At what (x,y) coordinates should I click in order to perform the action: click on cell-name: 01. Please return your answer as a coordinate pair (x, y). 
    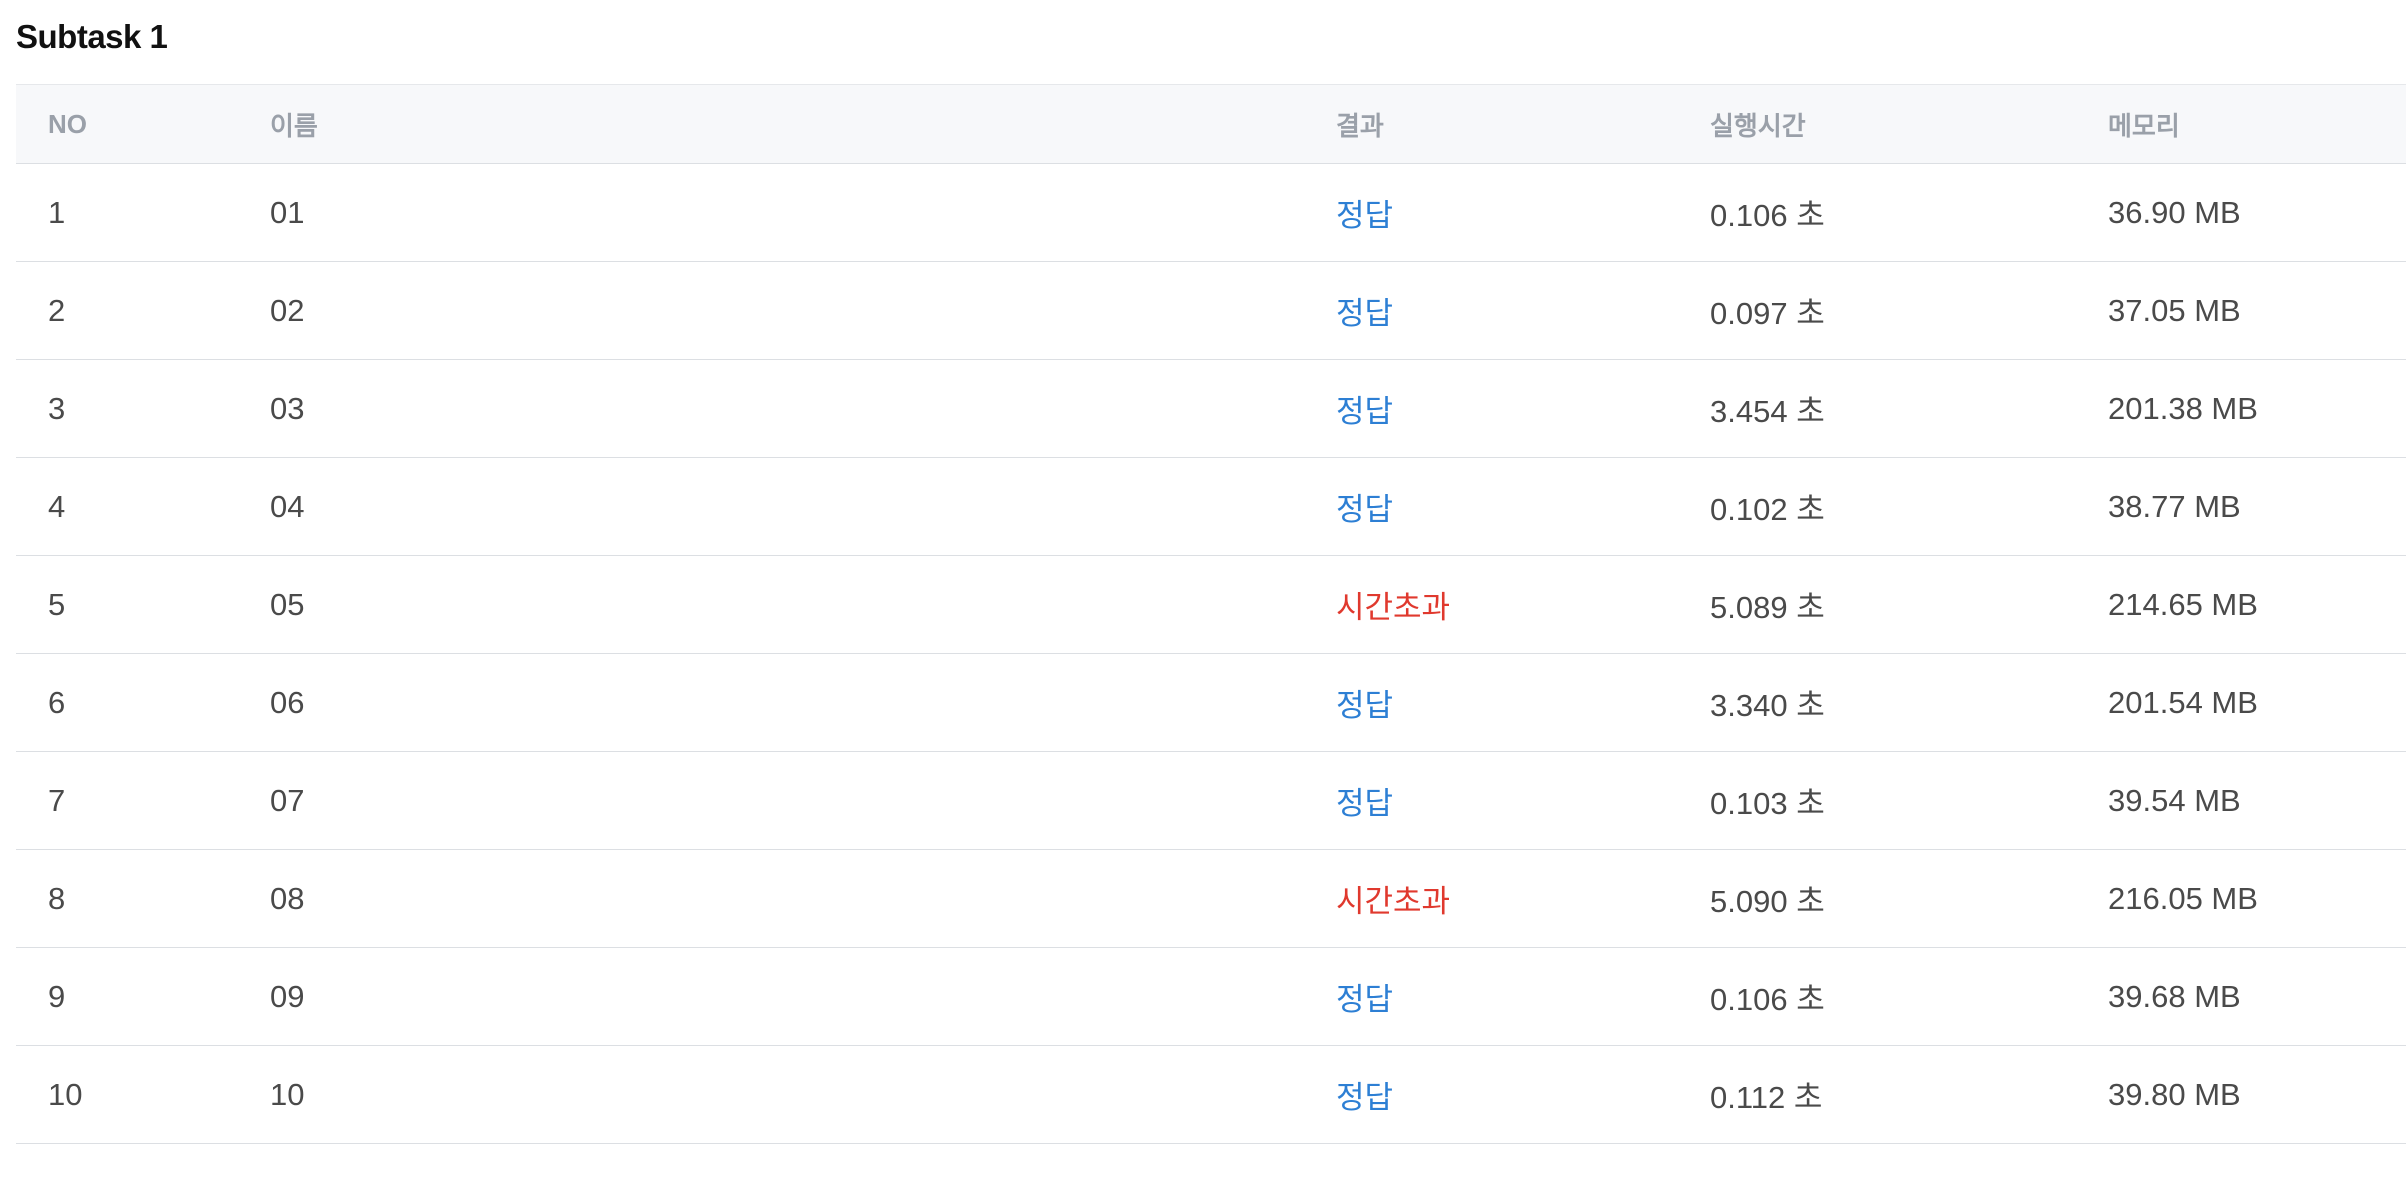
    Looking at the image, I should click on (803, 212).